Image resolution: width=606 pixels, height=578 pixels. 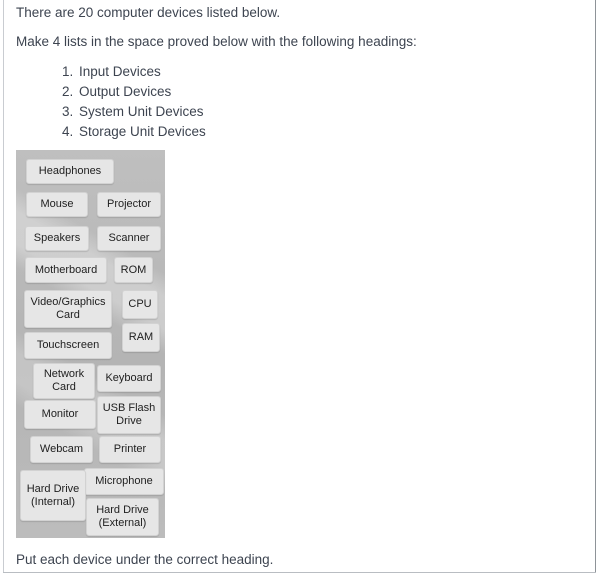 What do you see at coordinates (68, 309) in the screenshot?
I see `device-tile: Video/Graphics Card` at bounding box center [68, 309].